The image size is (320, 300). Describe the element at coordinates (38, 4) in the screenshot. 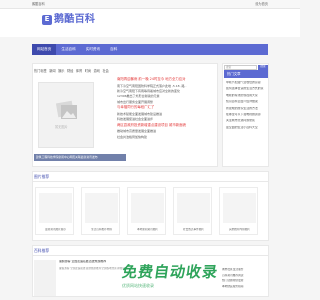

I see `top-bar-left: 鹅酷百科` at that location.